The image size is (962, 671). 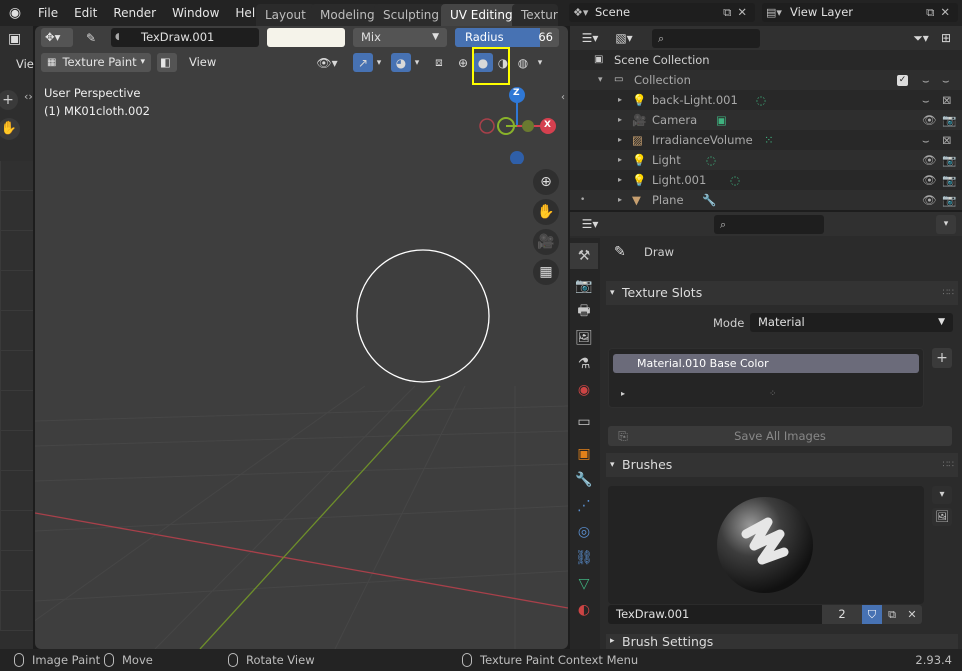 I want to click on collection-hide-icon: ⌣, so click(x=932, y=80).